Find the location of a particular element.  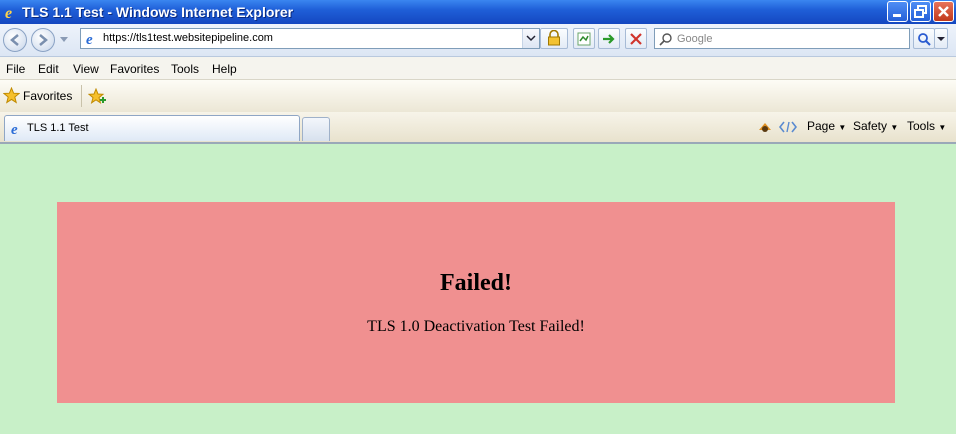

tools-menu-button: Tools ▼ is located at coordinates (926, 126).